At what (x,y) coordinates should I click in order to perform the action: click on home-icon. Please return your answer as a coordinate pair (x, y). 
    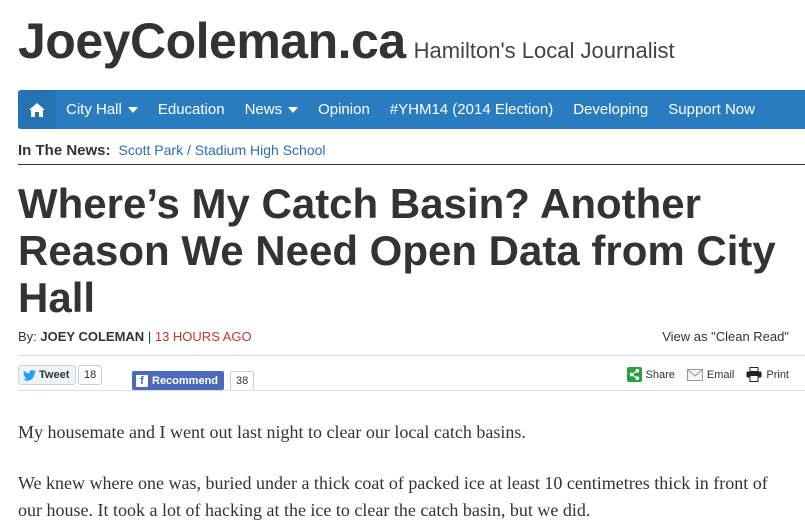
    Looking at the image, I should click on (37, 109).